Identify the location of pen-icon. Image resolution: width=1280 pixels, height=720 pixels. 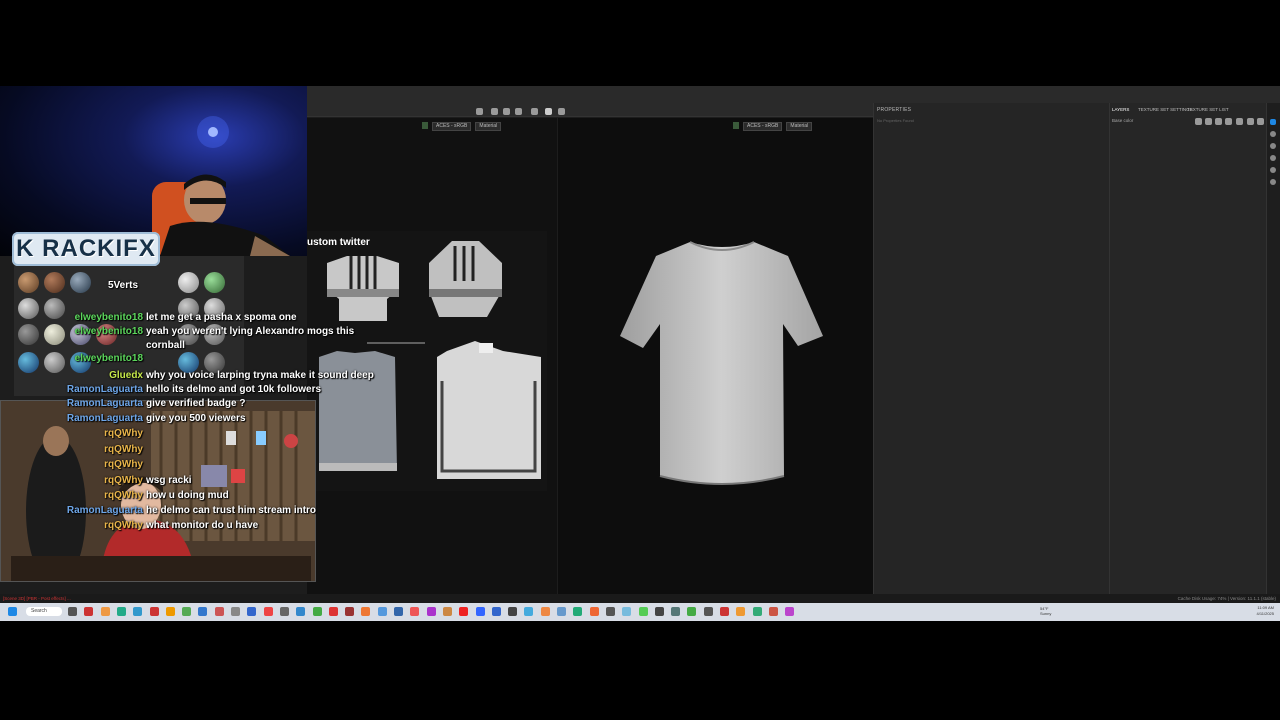
(548, 111).